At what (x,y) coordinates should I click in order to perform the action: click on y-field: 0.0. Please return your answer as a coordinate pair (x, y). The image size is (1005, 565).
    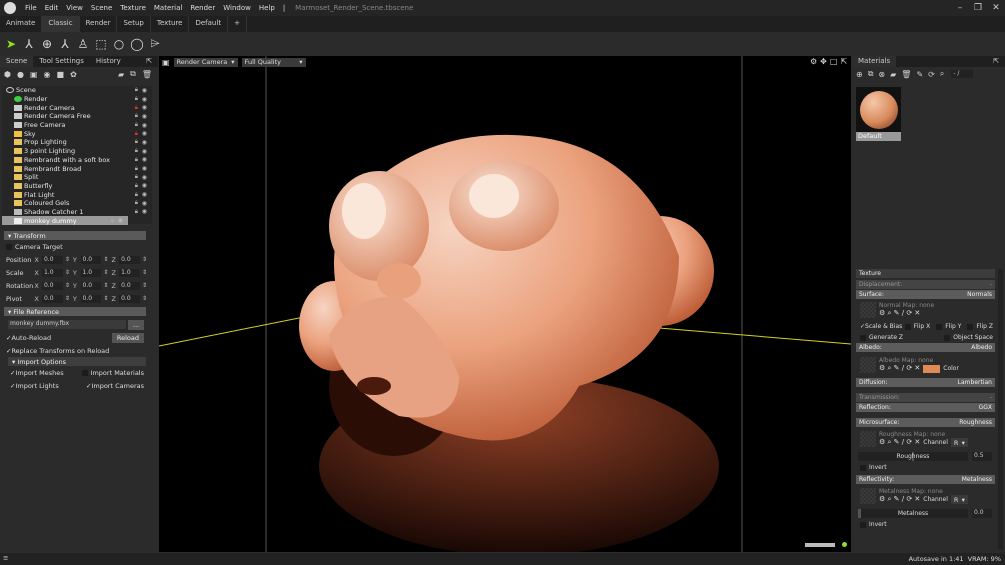
    Looking at the image, I should click on (91, 298).